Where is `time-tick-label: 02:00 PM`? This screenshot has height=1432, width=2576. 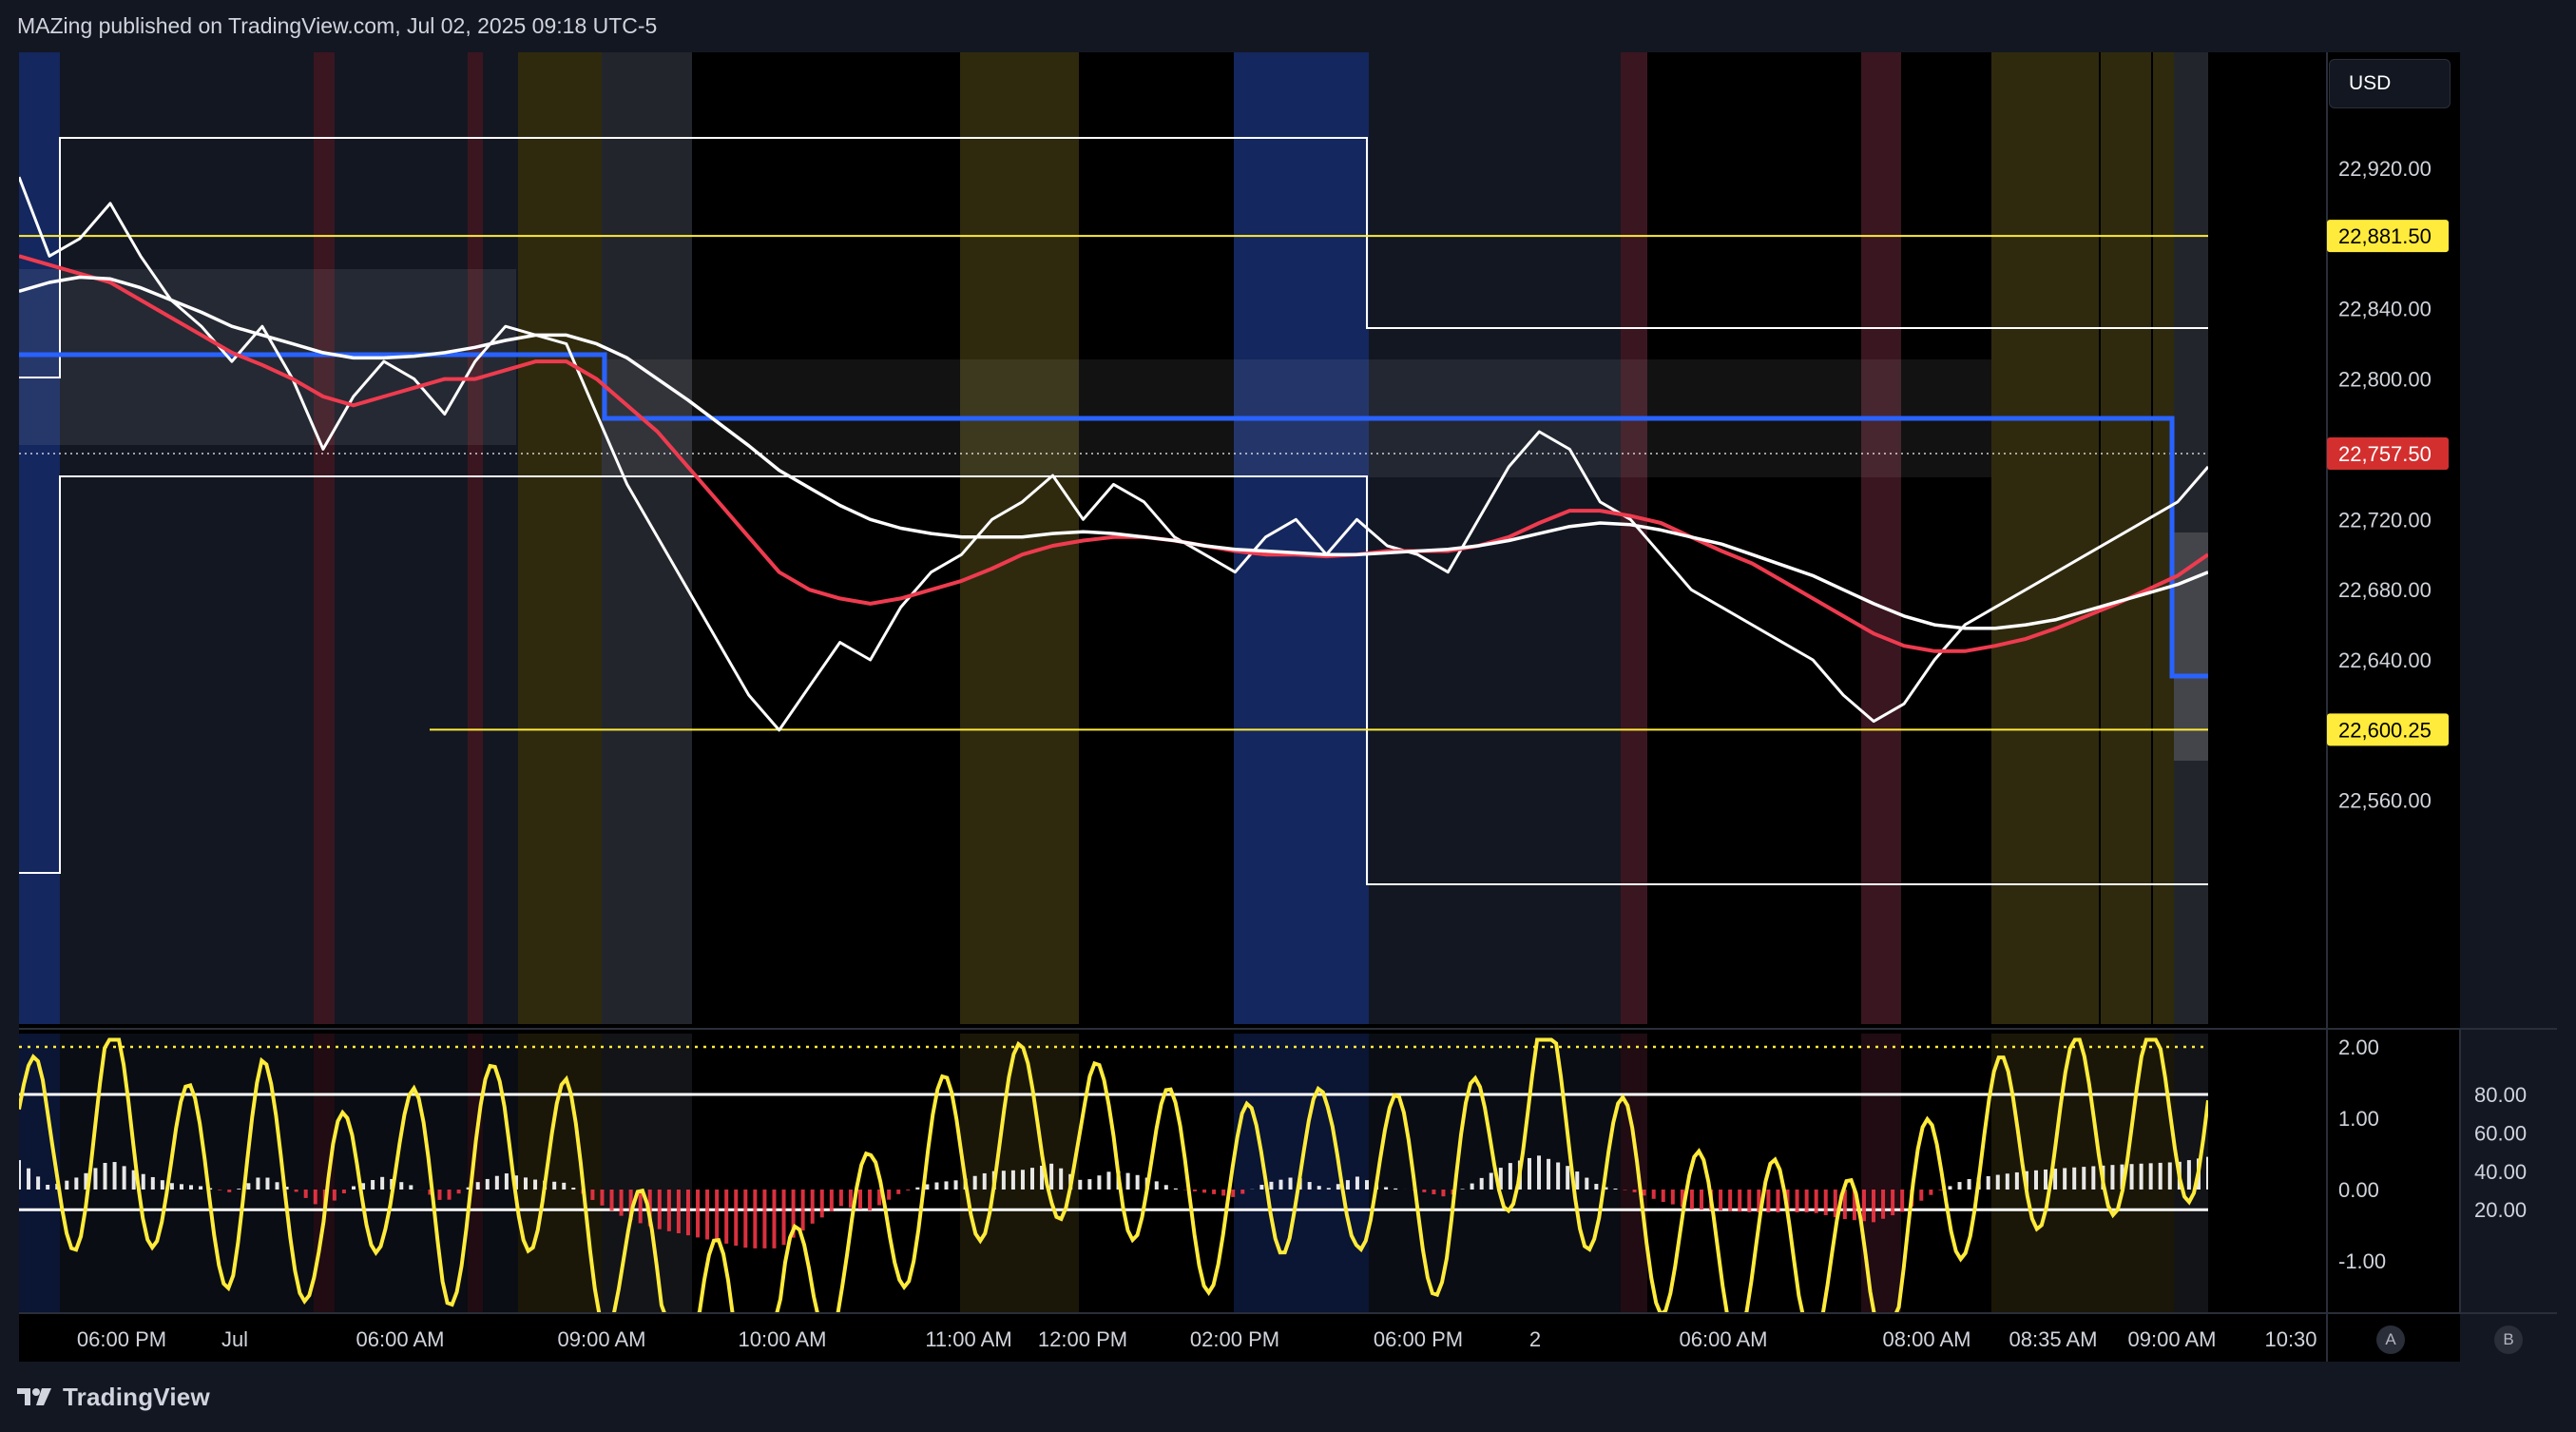 time-tick-label: 02:00 PM is located at coordinates (1234, 1339).